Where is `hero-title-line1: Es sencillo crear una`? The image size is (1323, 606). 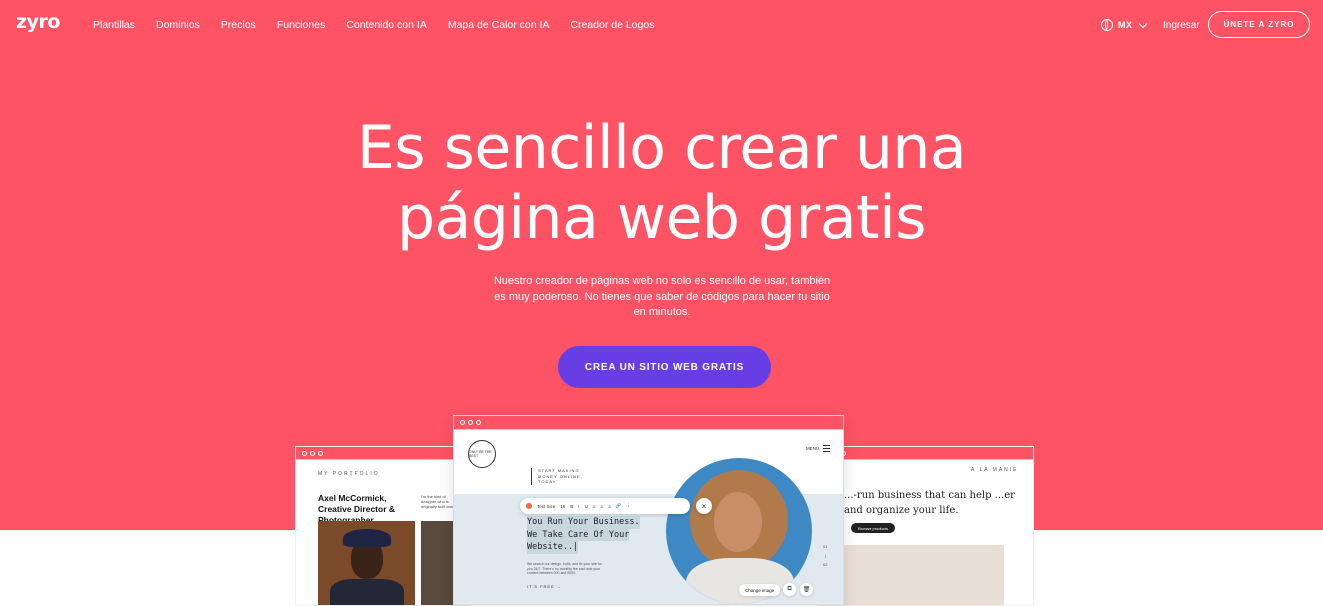 hero-title-line1: Es sencillo crear una is located at coordinates (661, 148).